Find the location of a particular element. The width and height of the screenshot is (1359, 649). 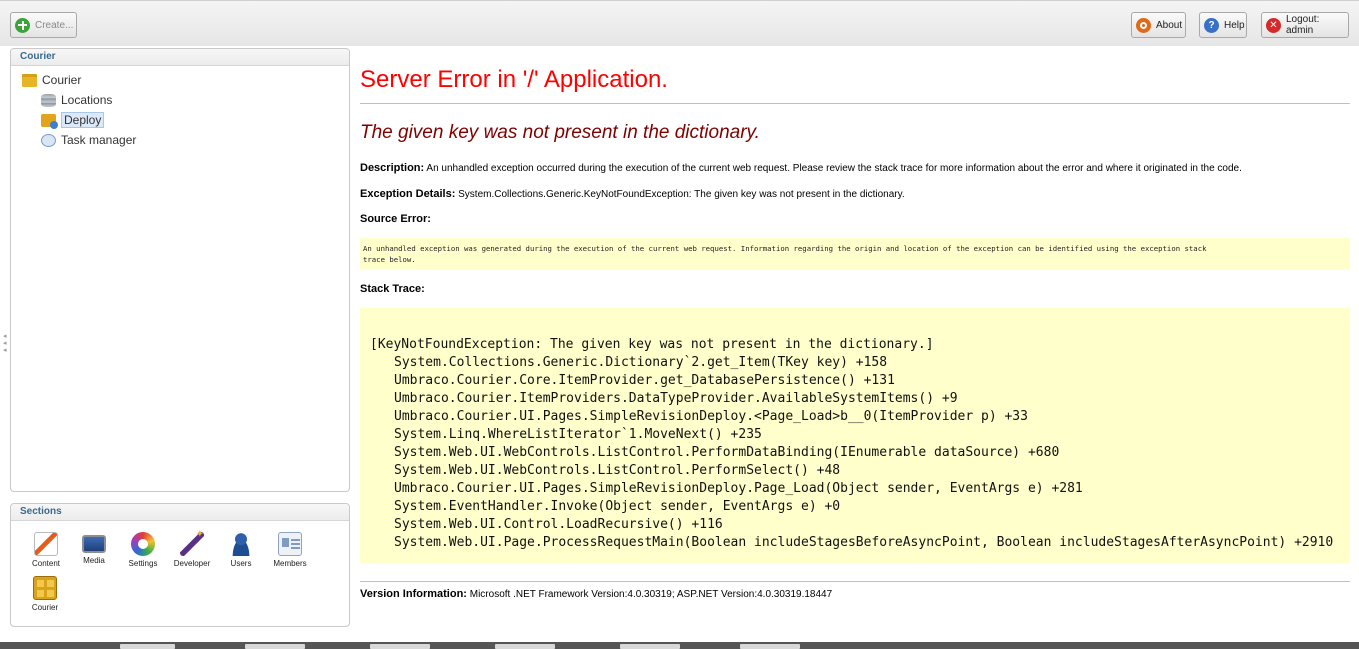

deploy-icon is located at coordinates (49, 121).